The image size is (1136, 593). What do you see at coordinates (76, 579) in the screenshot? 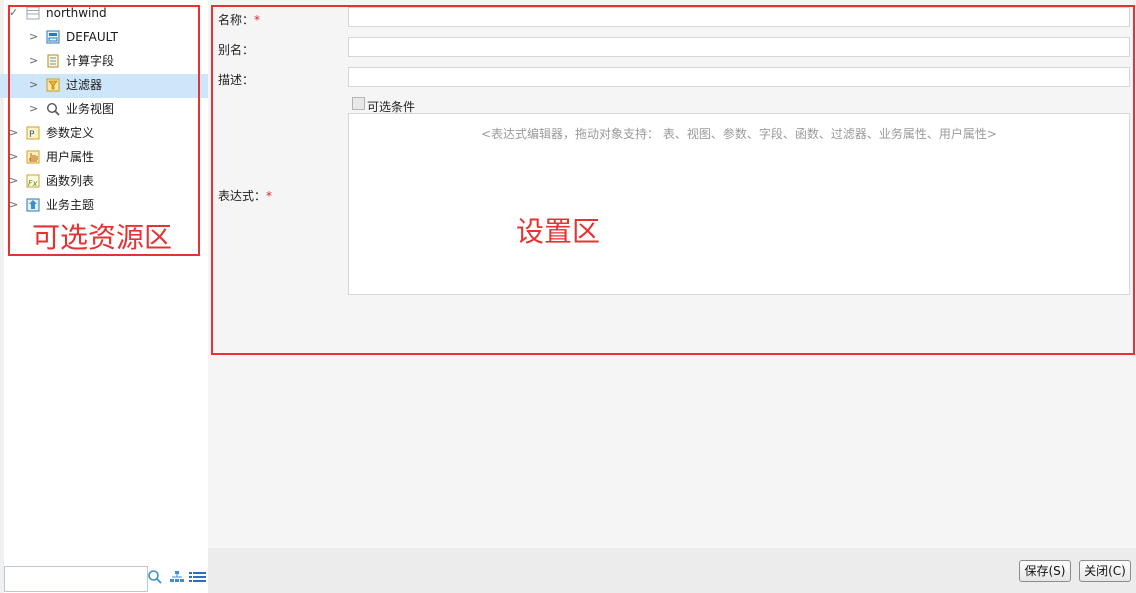
I see `tree-search-input` at bounding box center [76, 579].